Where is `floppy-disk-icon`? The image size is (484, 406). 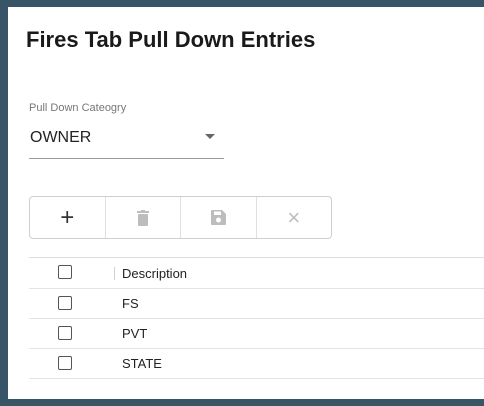 floppy-disk-icon is located at coordinates (218, 217).